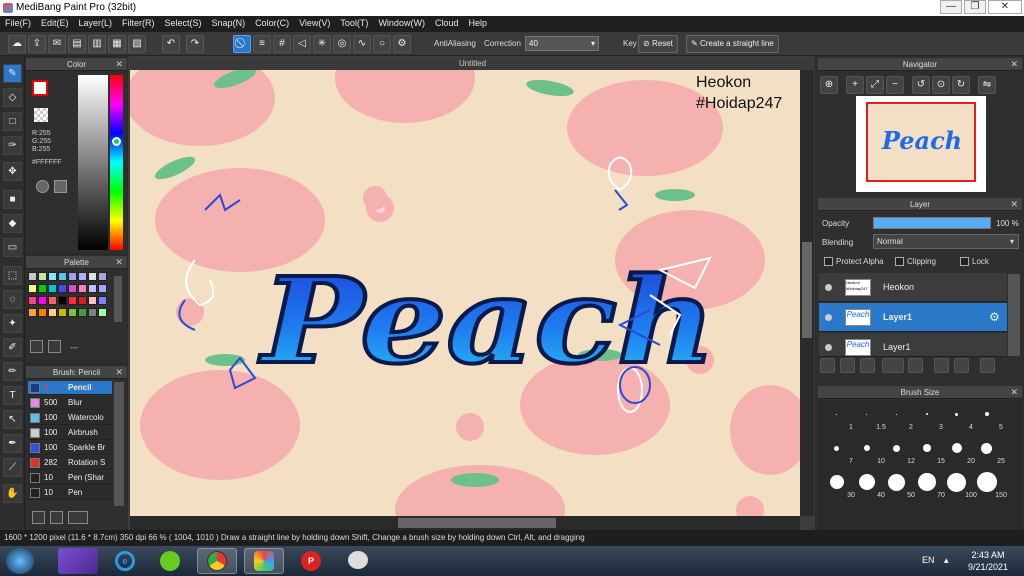  Describe the element at coordinates (12, 247) in the screenshot. I see `gradient-tool-icon: ▭` at that location.